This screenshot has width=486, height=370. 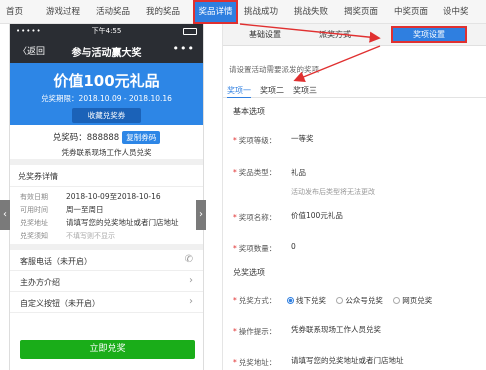 I want to click on field-label: * 奖项等级：, so click(x=255, y=140).